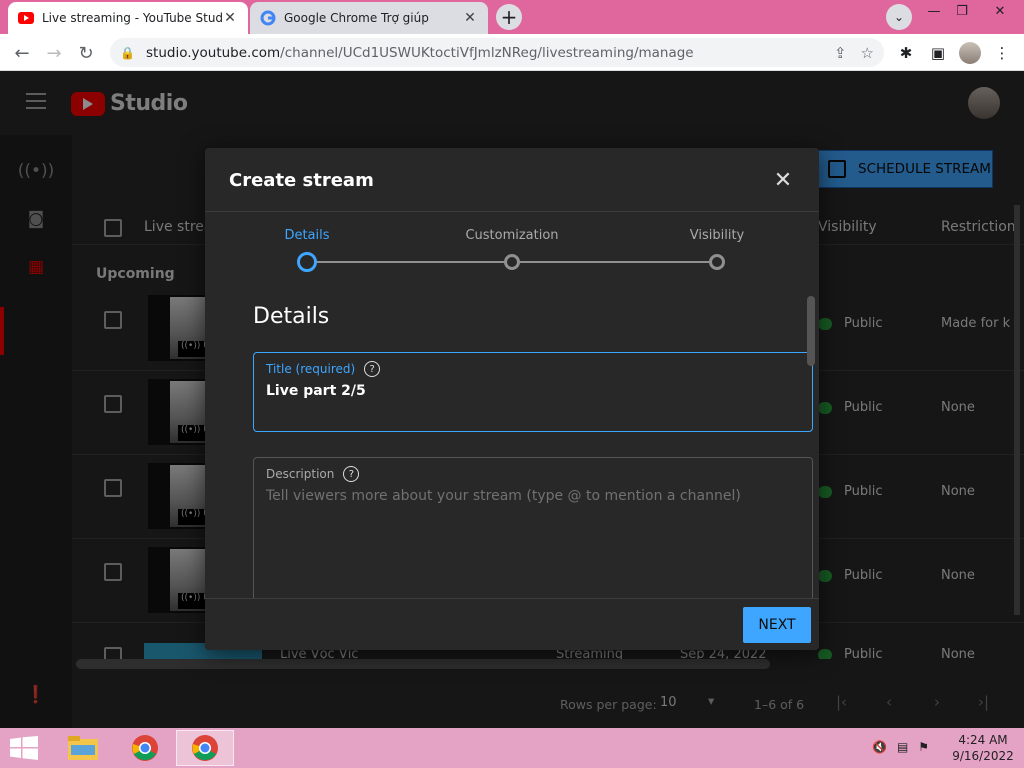 The width and height of the screenshot is (1024, 768). What do you see at coordinates (512, 180) in the screenshot?
I see `dialog-header: Create stream ✕` at bounding box center [512, 180].